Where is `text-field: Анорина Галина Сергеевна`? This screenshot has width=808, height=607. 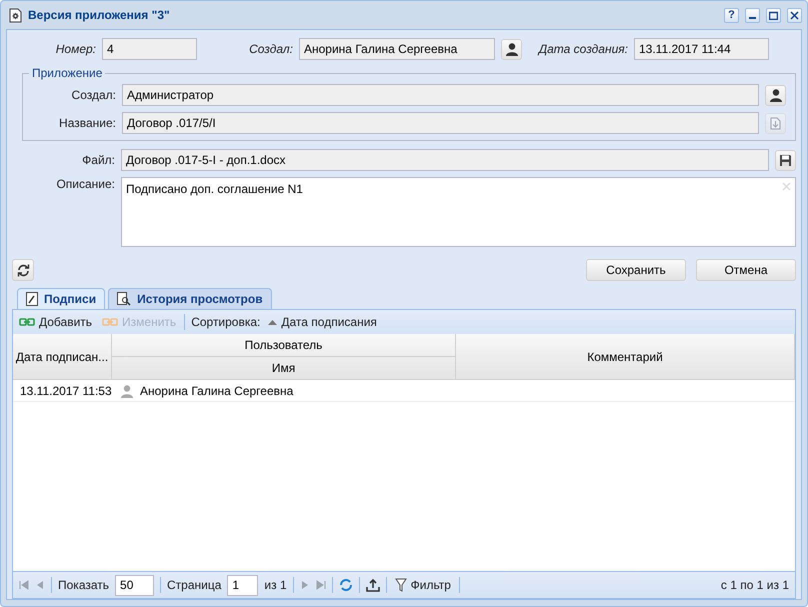 text-field: Анорина Галина Сергеевна is located at coordinates (397, 49).